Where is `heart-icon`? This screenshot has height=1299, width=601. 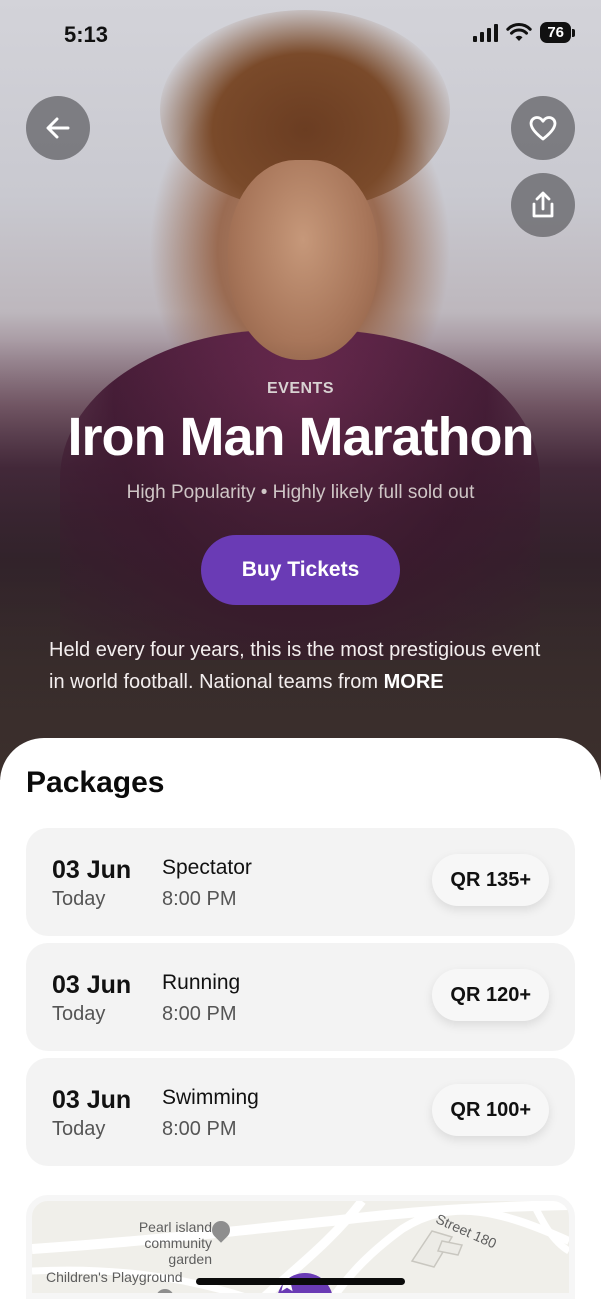 heart-icon is located at coordinates (543, 128).